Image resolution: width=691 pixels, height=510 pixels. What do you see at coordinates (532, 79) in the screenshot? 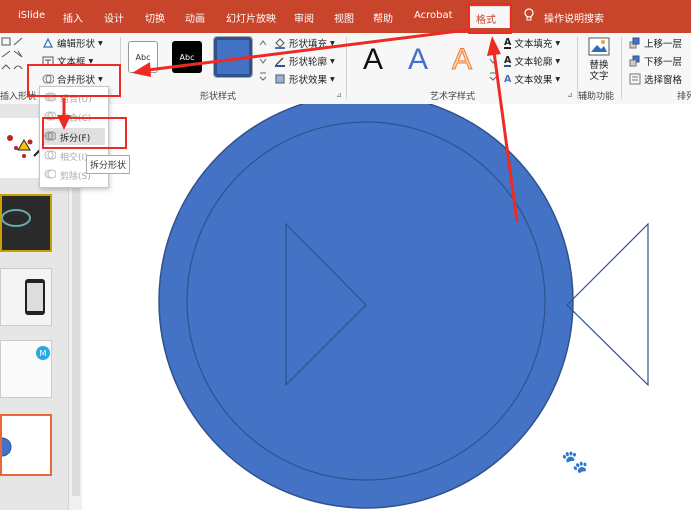
I see `text-effects-button: A 文本效果 ▾` at bounding box center [532, 79].